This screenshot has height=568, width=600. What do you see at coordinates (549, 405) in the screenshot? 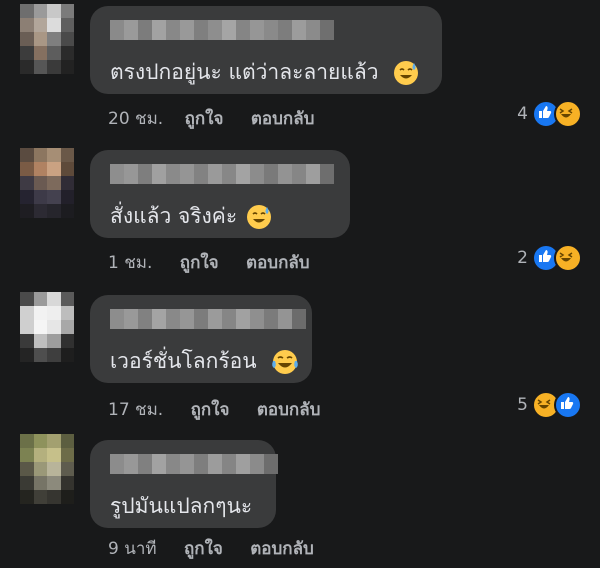
I see `reaction-summary: 5` at bounding box center [549, 405].